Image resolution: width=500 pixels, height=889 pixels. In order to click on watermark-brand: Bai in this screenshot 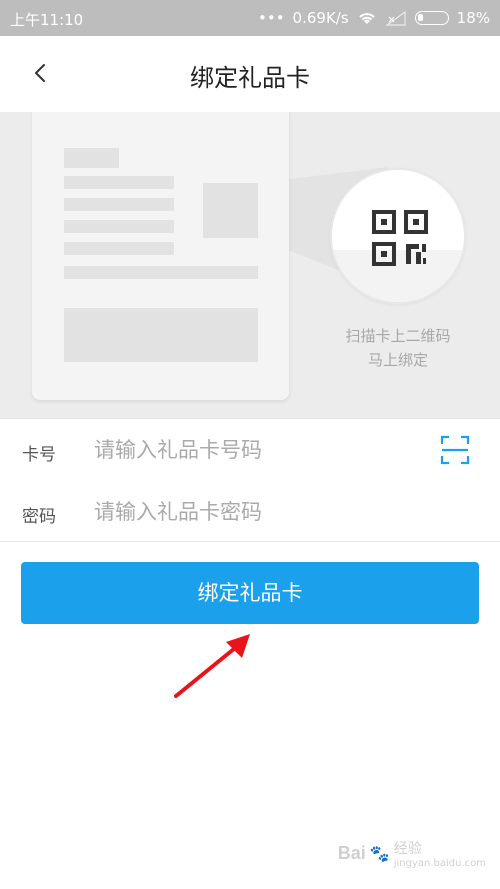, I will do `click(351, 853)`.